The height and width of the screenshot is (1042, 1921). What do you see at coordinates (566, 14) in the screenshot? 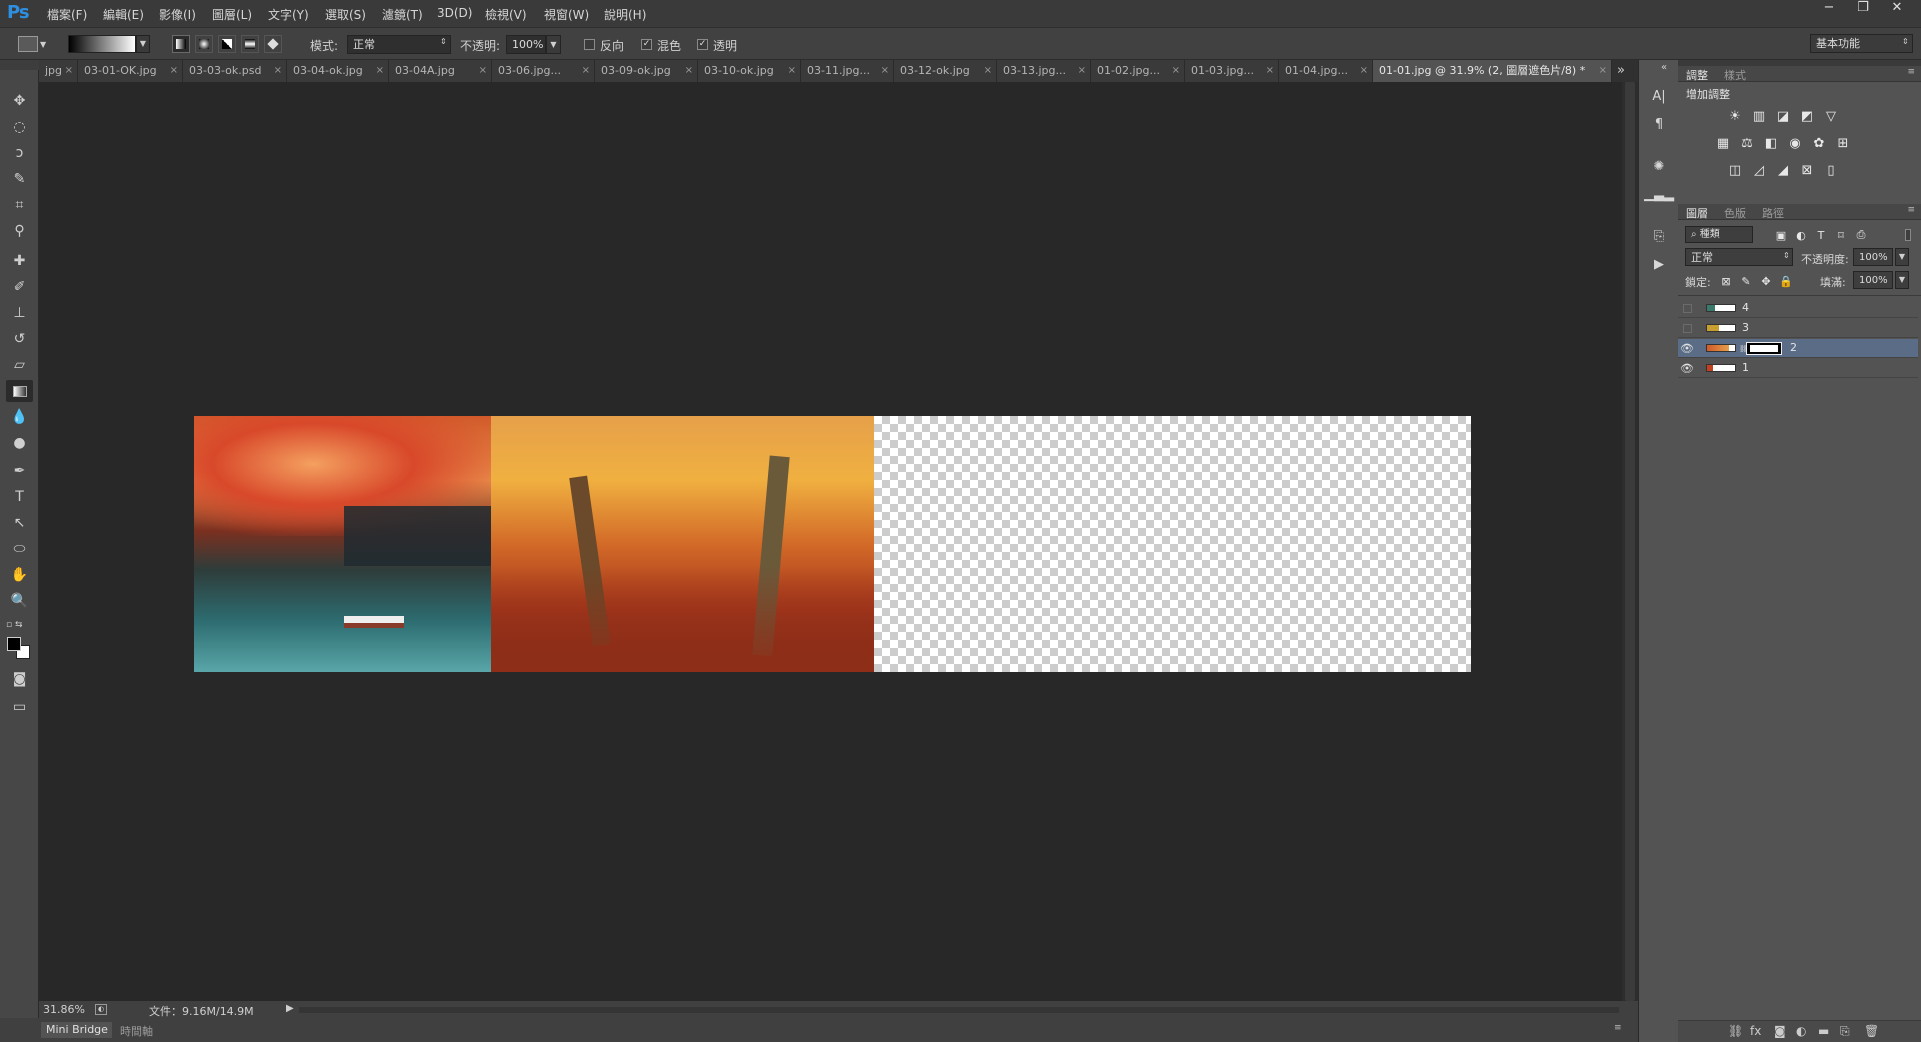
I see `menu-window: 視窗(W)` at bounding box center [566, 14].